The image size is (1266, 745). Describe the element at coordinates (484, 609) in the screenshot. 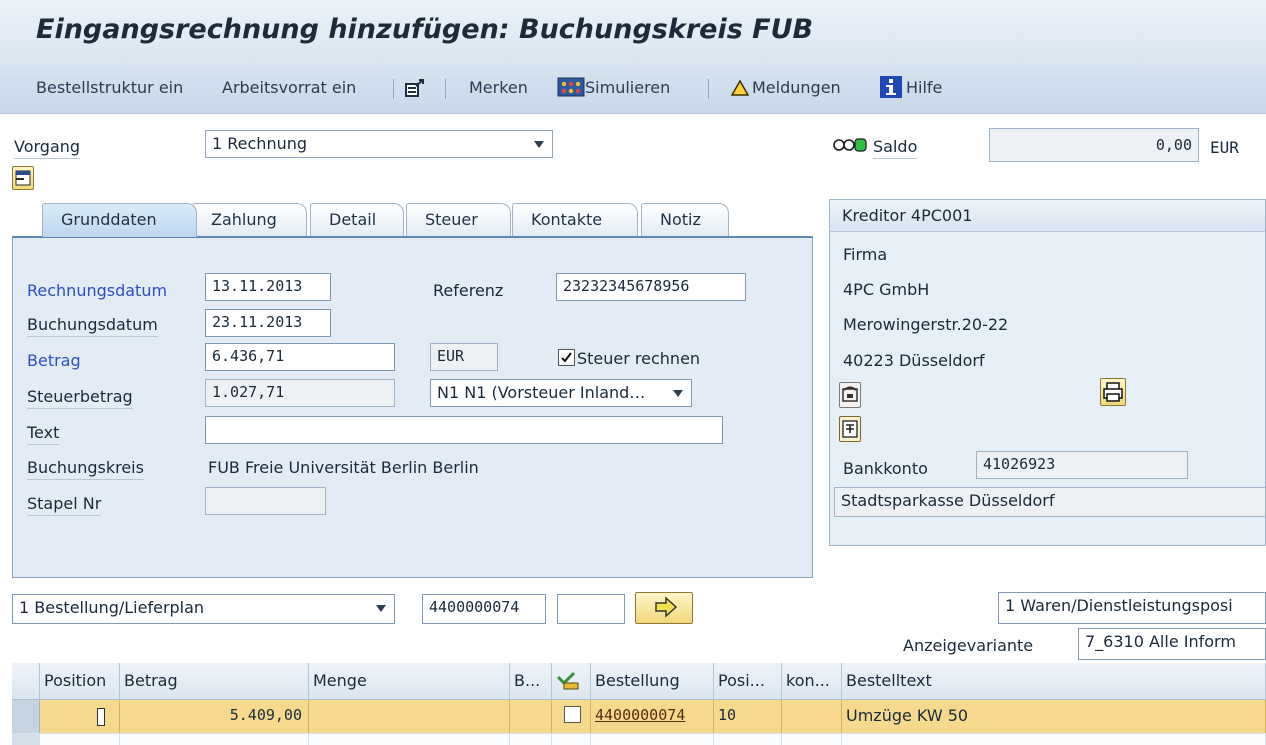

I see `bestellnummer-field: 4400000074` at that location.